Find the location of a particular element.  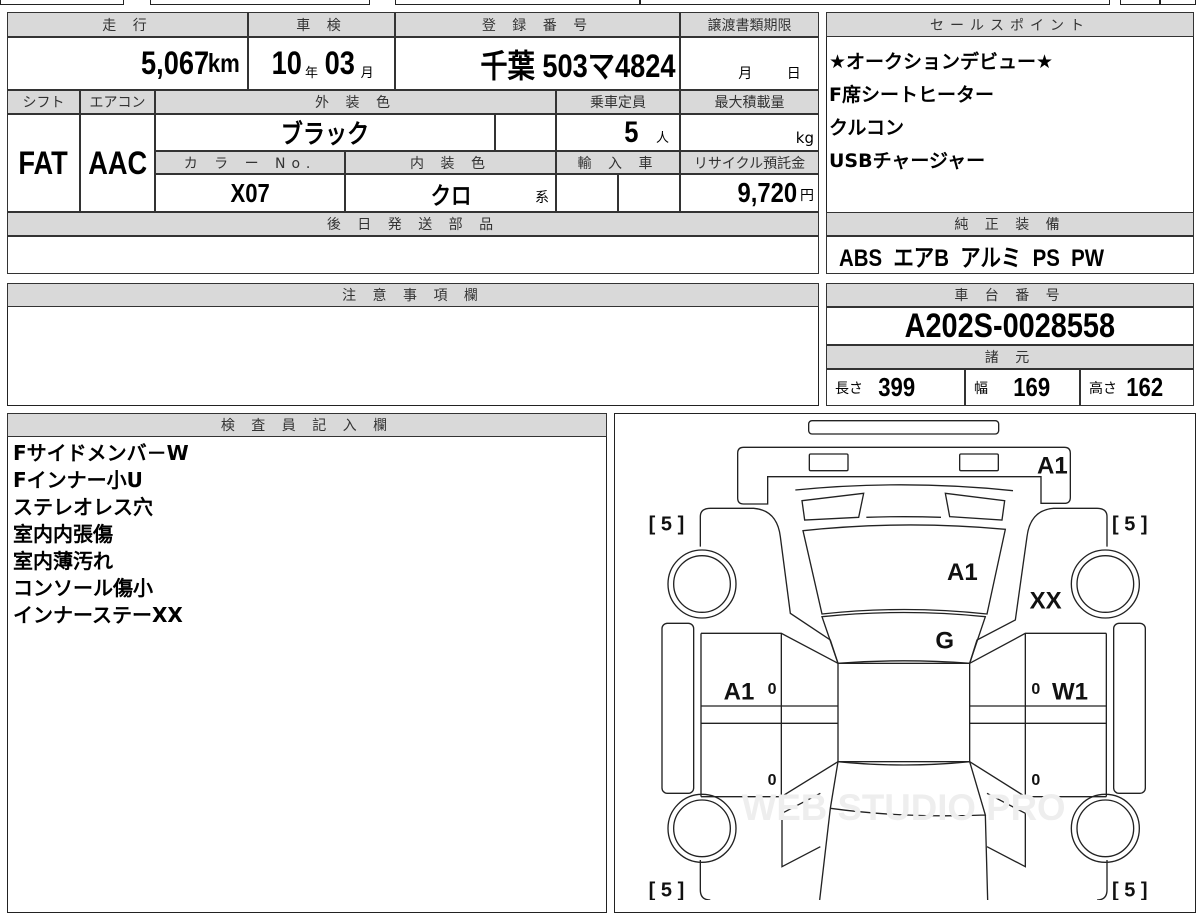

width-value: 169 is located at coordinates (1032, 387).